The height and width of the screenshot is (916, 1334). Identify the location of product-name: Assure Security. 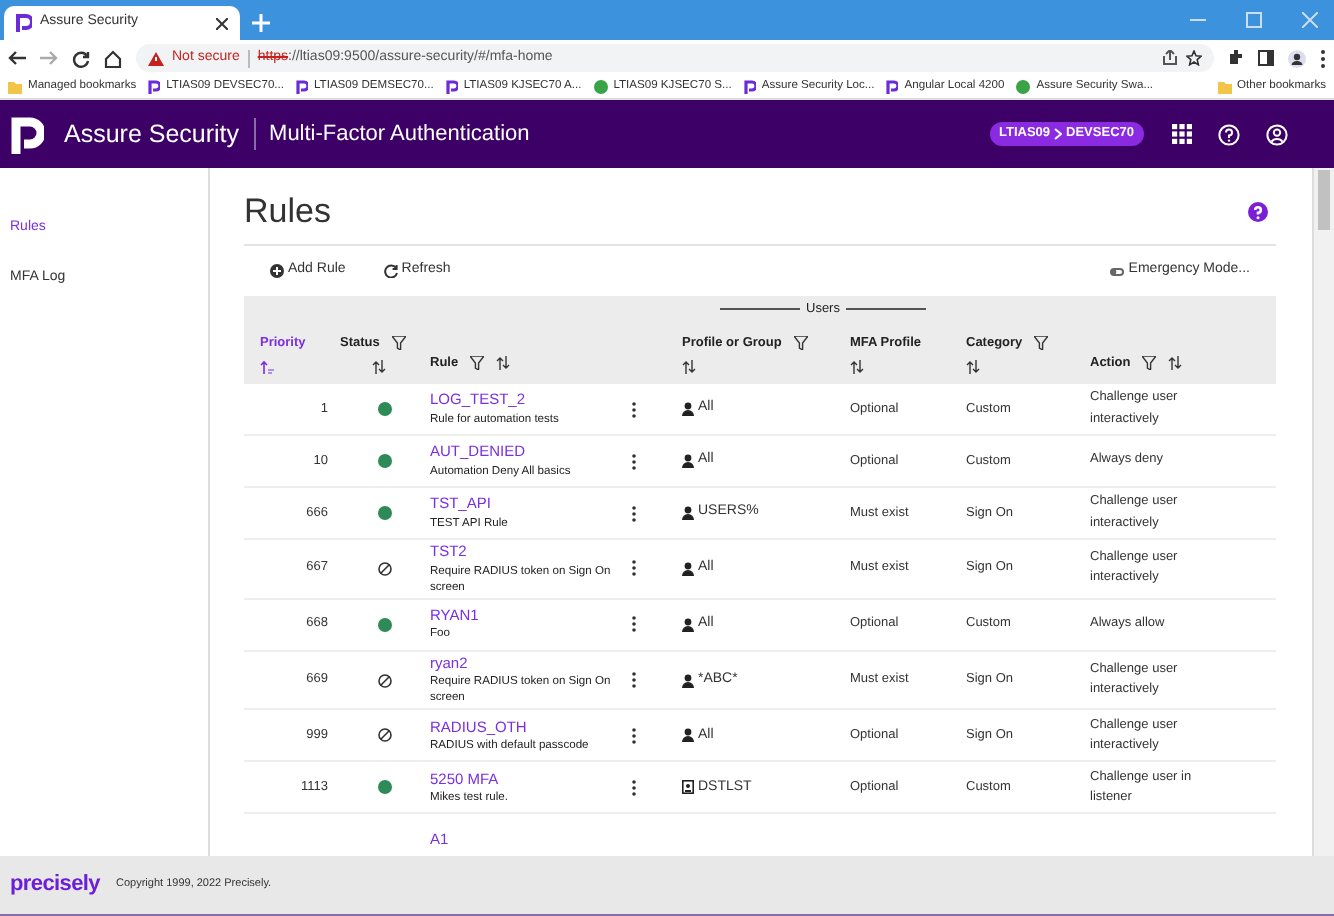
(152, 134).